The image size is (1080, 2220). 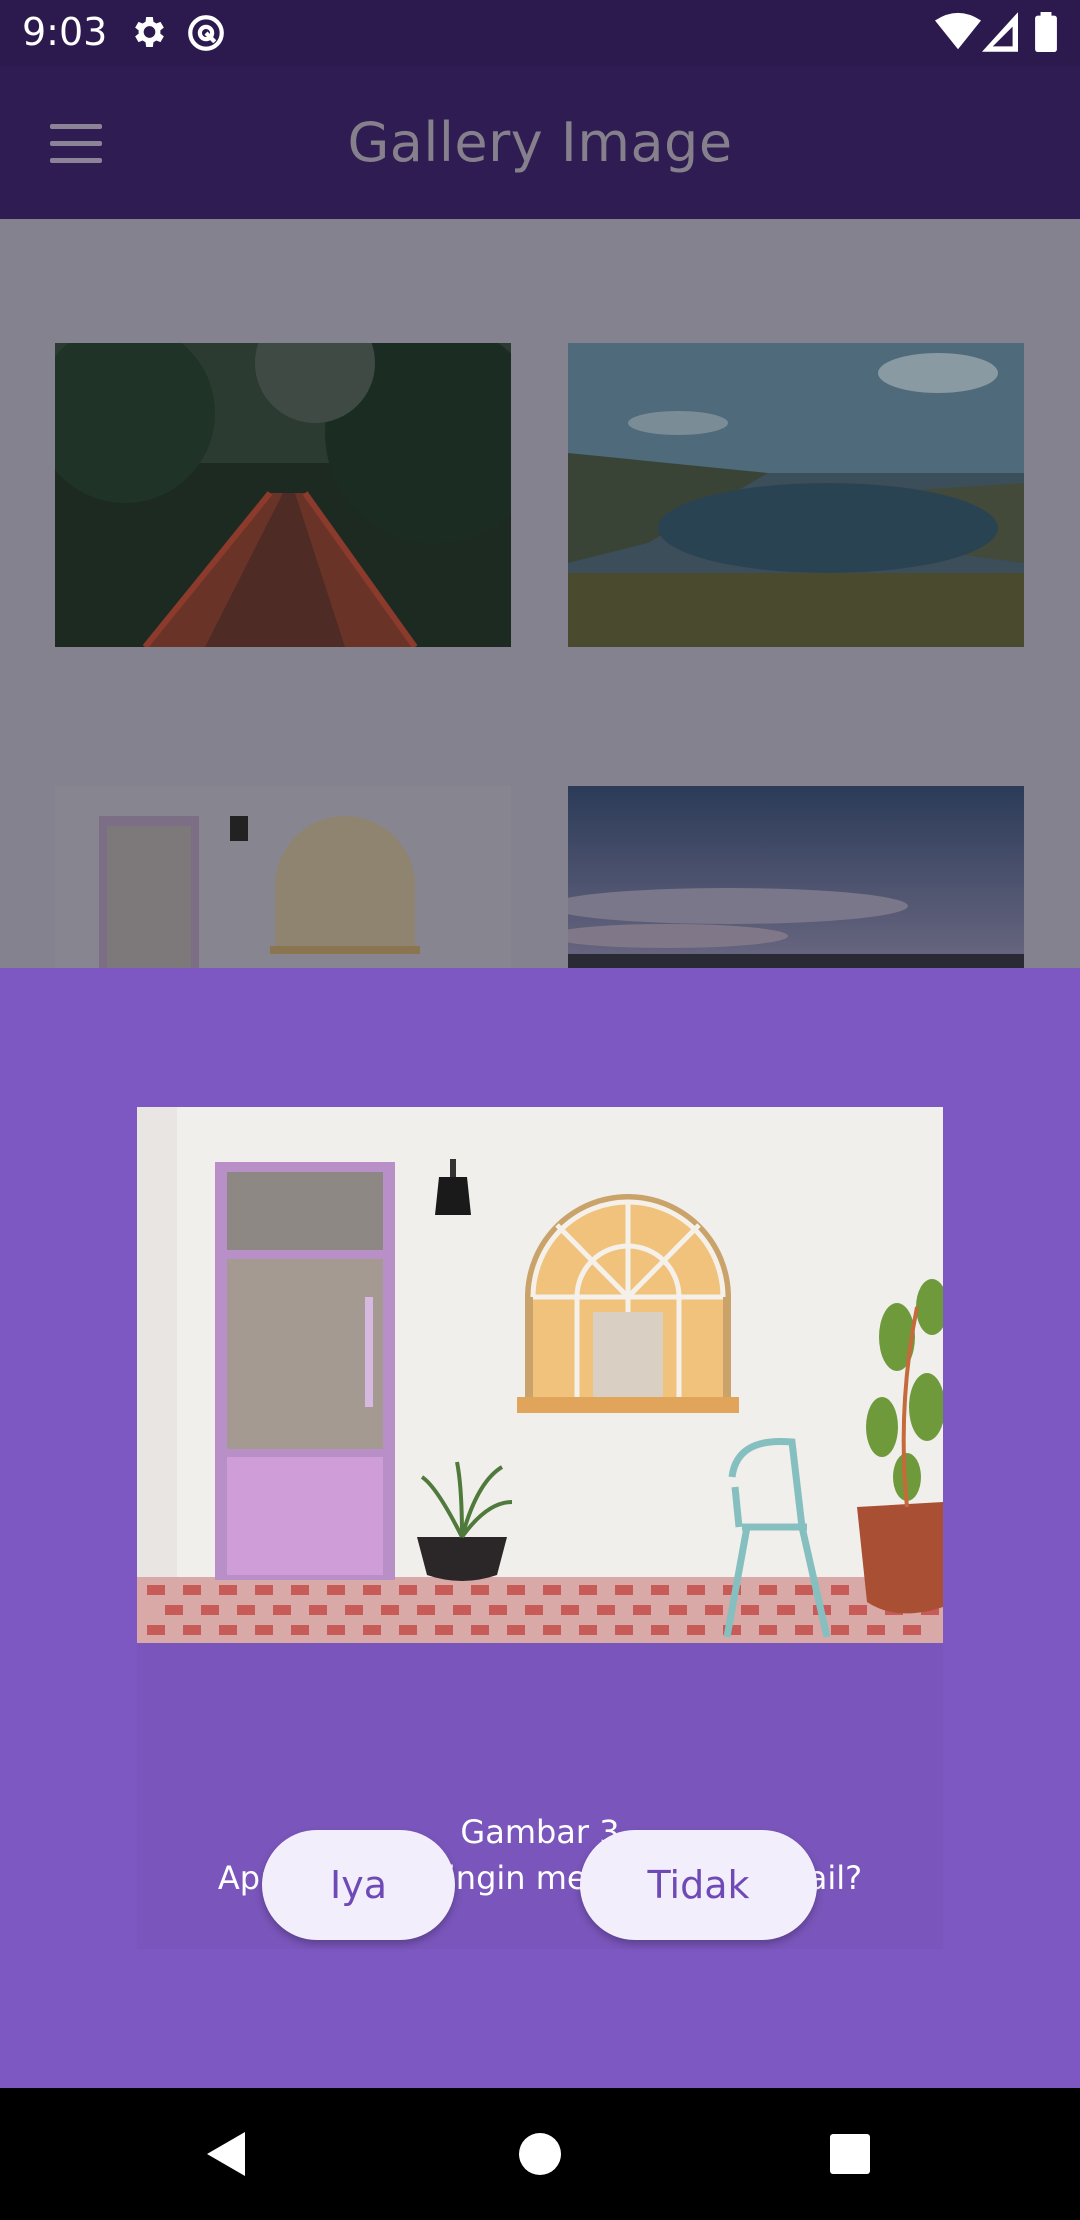 I want to click on app-bar: Gallery Image, so click(x=540, y=142).